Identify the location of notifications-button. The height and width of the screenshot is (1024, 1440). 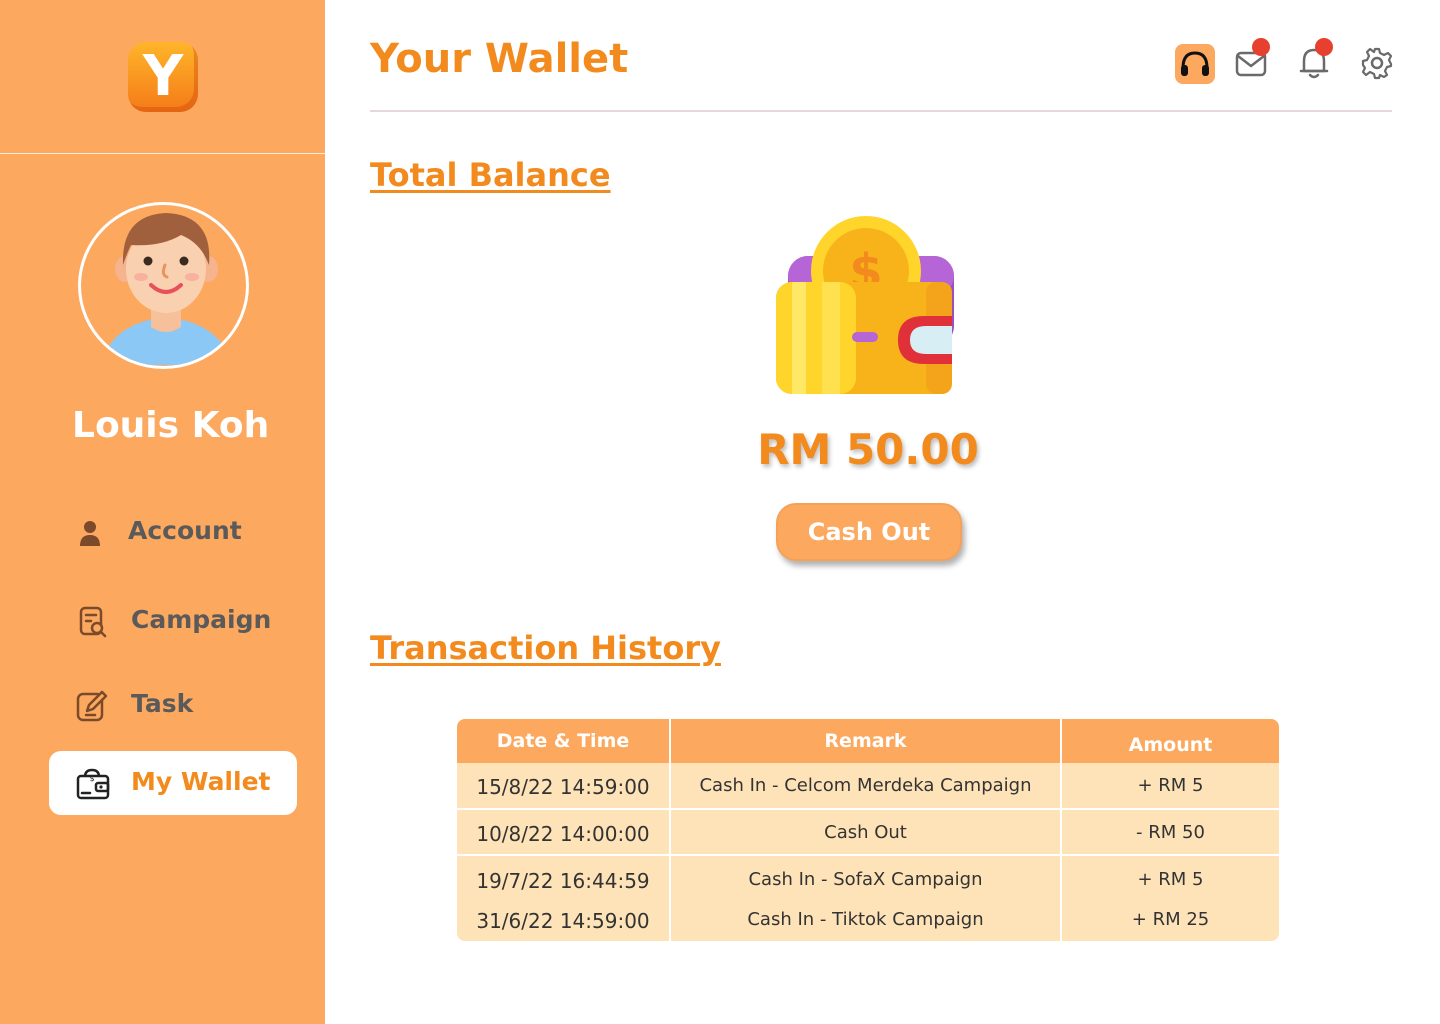
(1315, 60).